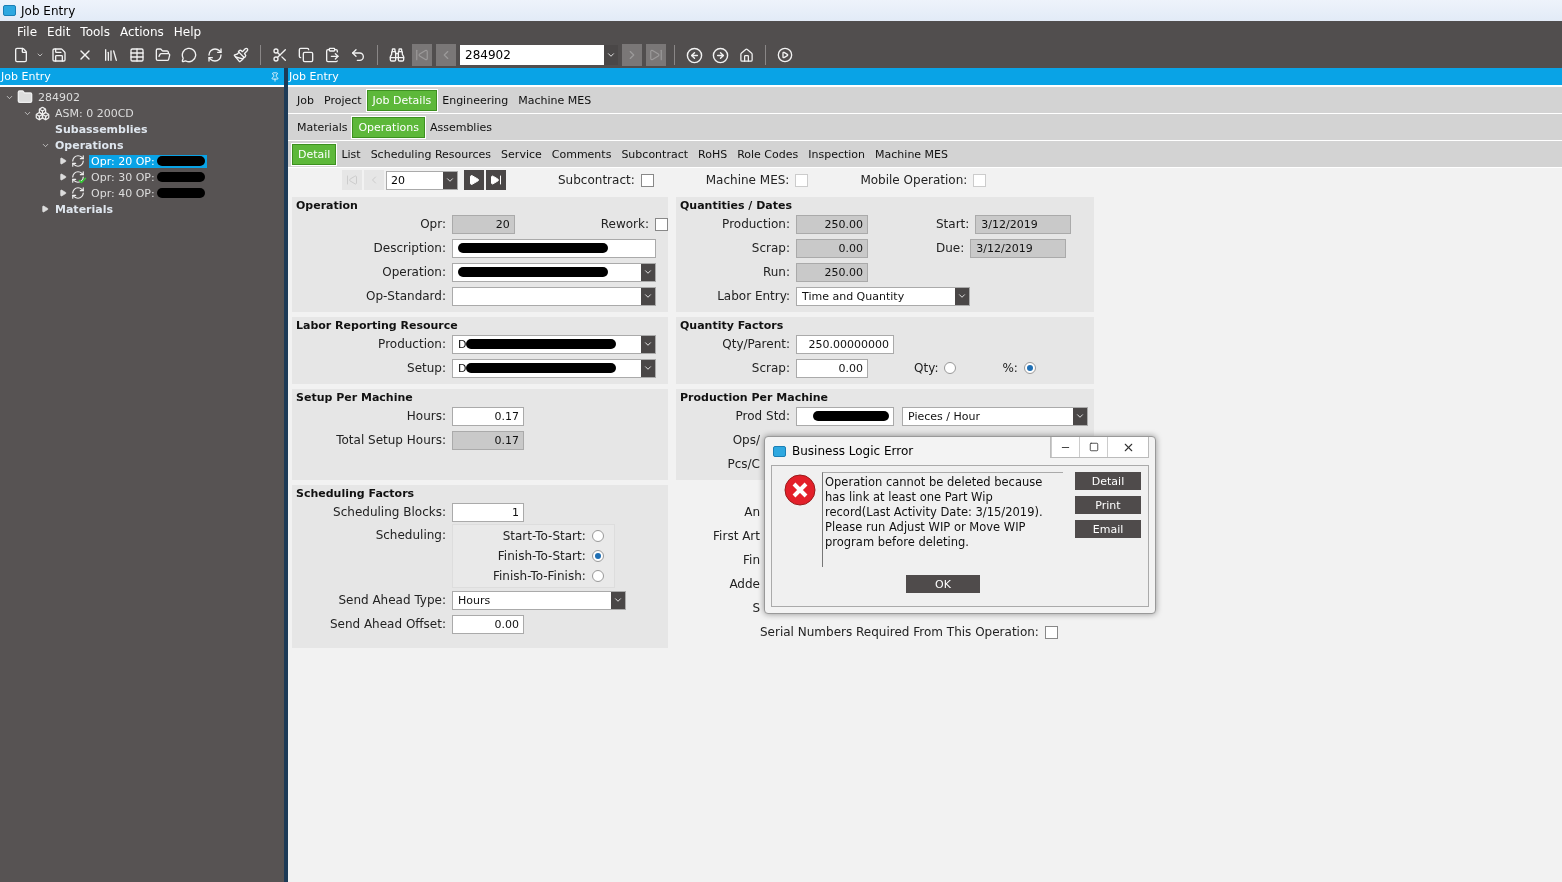 The image size is (1562, 882). Describe the element at coordinates (59, 31) in the screenshot. I see `menu-item: Edit` at that location.